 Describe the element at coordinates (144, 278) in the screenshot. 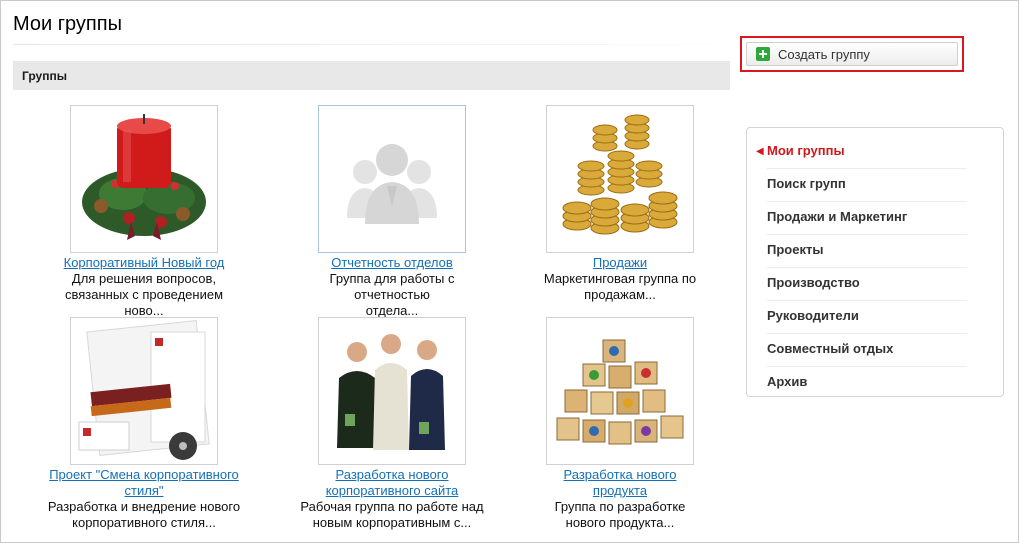

I see `group-description: Для решения вопросов,` at that location.